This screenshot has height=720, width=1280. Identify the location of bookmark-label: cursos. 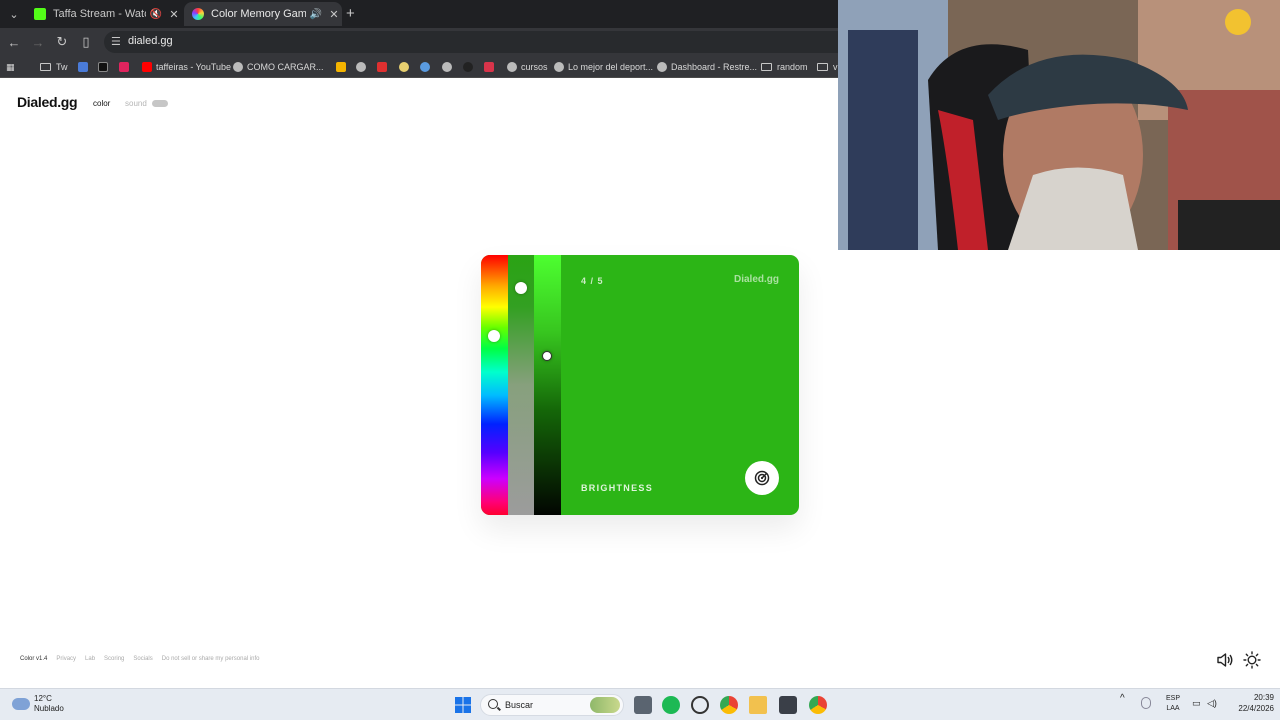
(534, 67).